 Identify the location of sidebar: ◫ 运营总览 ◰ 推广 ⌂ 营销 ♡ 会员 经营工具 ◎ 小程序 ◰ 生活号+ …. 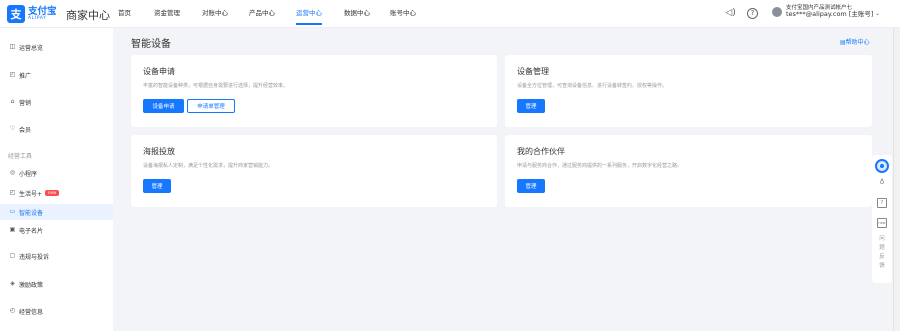
(56, 179).